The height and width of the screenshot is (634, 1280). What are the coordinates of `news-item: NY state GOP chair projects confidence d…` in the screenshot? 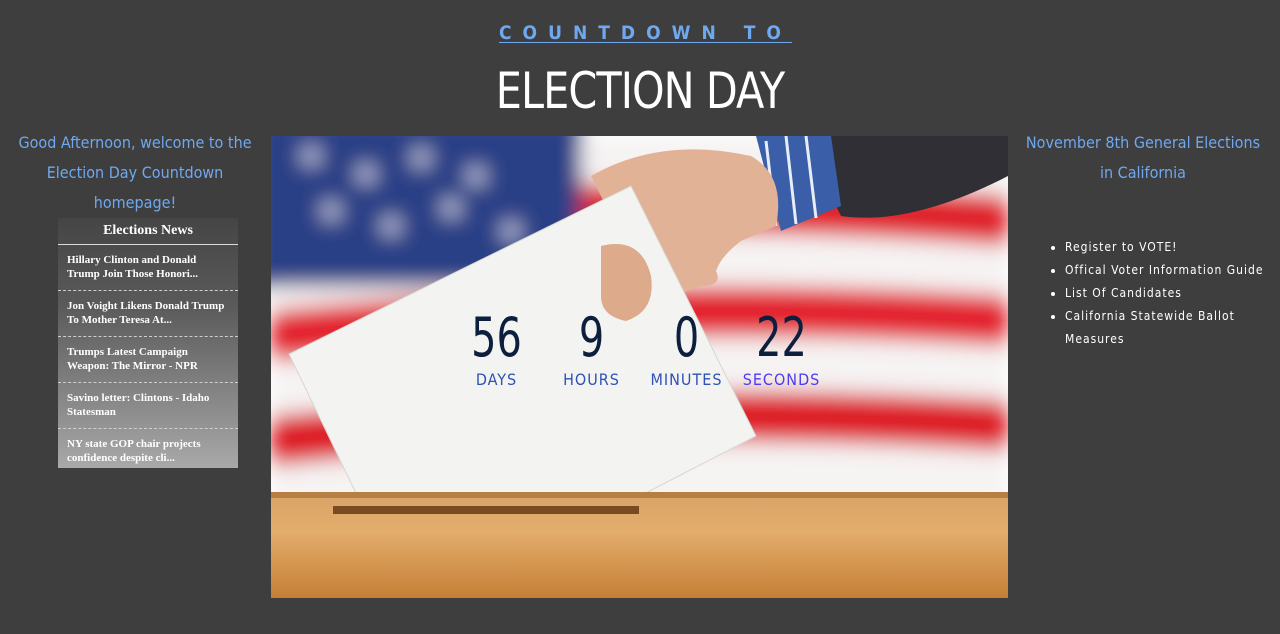 It's located at (148, 451).